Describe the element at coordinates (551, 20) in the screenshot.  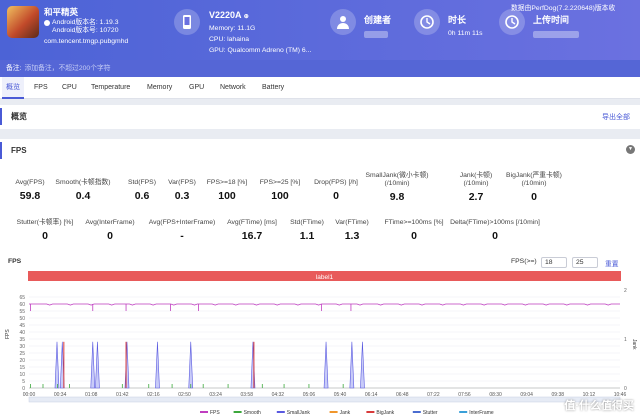
I see `upload-time-label: 上传时间` at that location.